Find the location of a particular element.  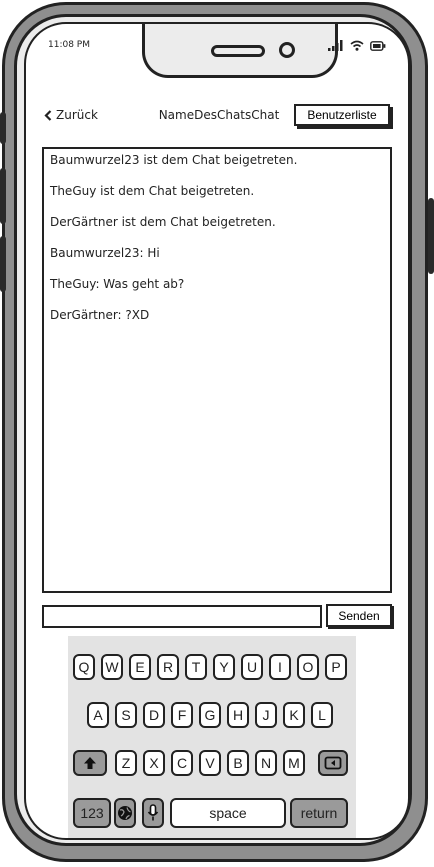

key-o: O is located at coordinates (308, 667).